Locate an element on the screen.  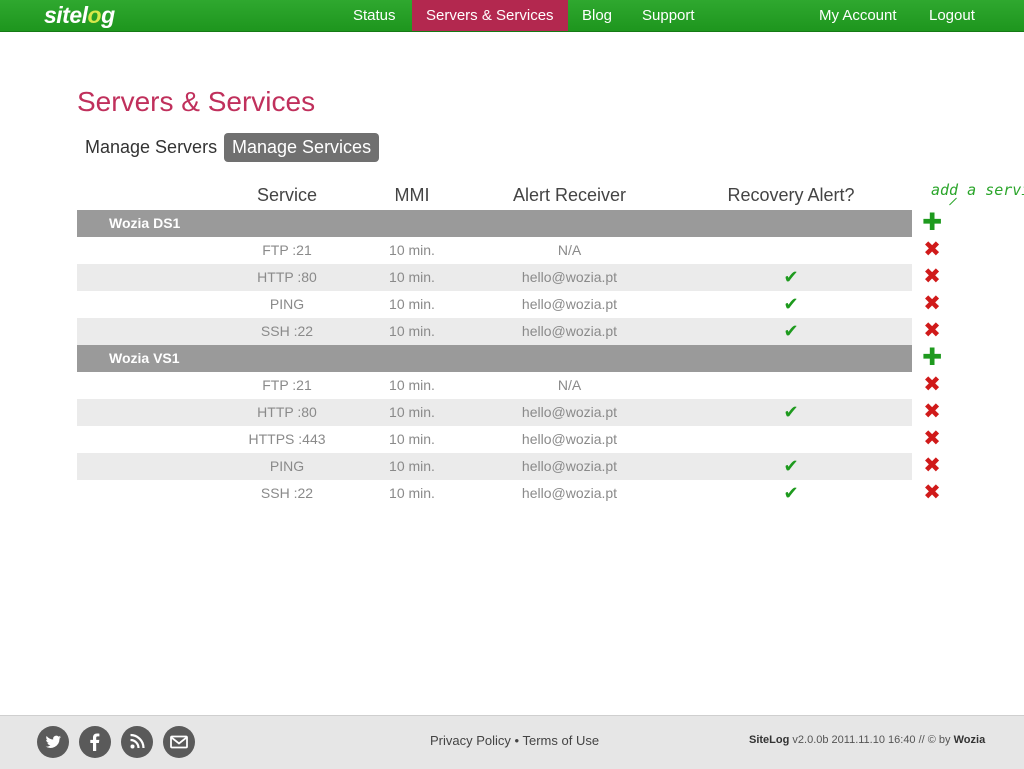
server-name: Wozia DS1 is located at coordinates (145, 223).